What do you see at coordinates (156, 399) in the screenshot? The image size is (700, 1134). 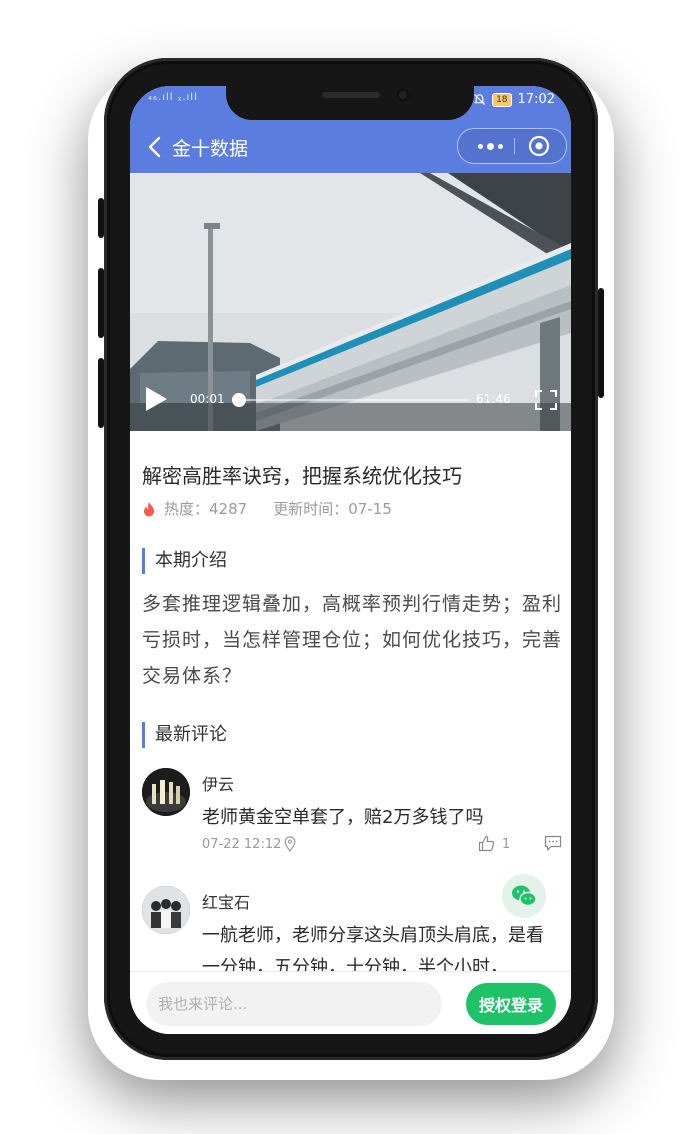 I see `play-icon` at bounding box center [156, 399].